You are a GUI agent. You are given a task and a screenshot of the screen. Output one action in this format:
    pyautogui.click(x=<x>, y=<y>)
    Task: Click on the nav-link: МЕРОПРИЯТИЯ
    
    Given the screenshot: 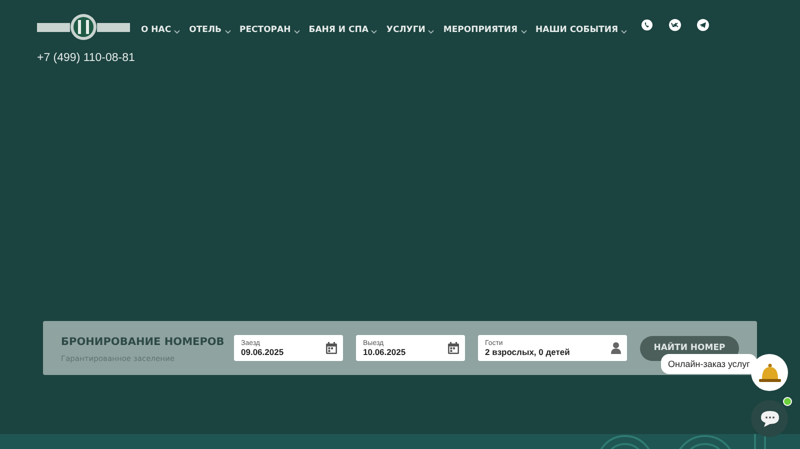 What is the action you would take?
    pyautogui.click(x=485, y=30)
    